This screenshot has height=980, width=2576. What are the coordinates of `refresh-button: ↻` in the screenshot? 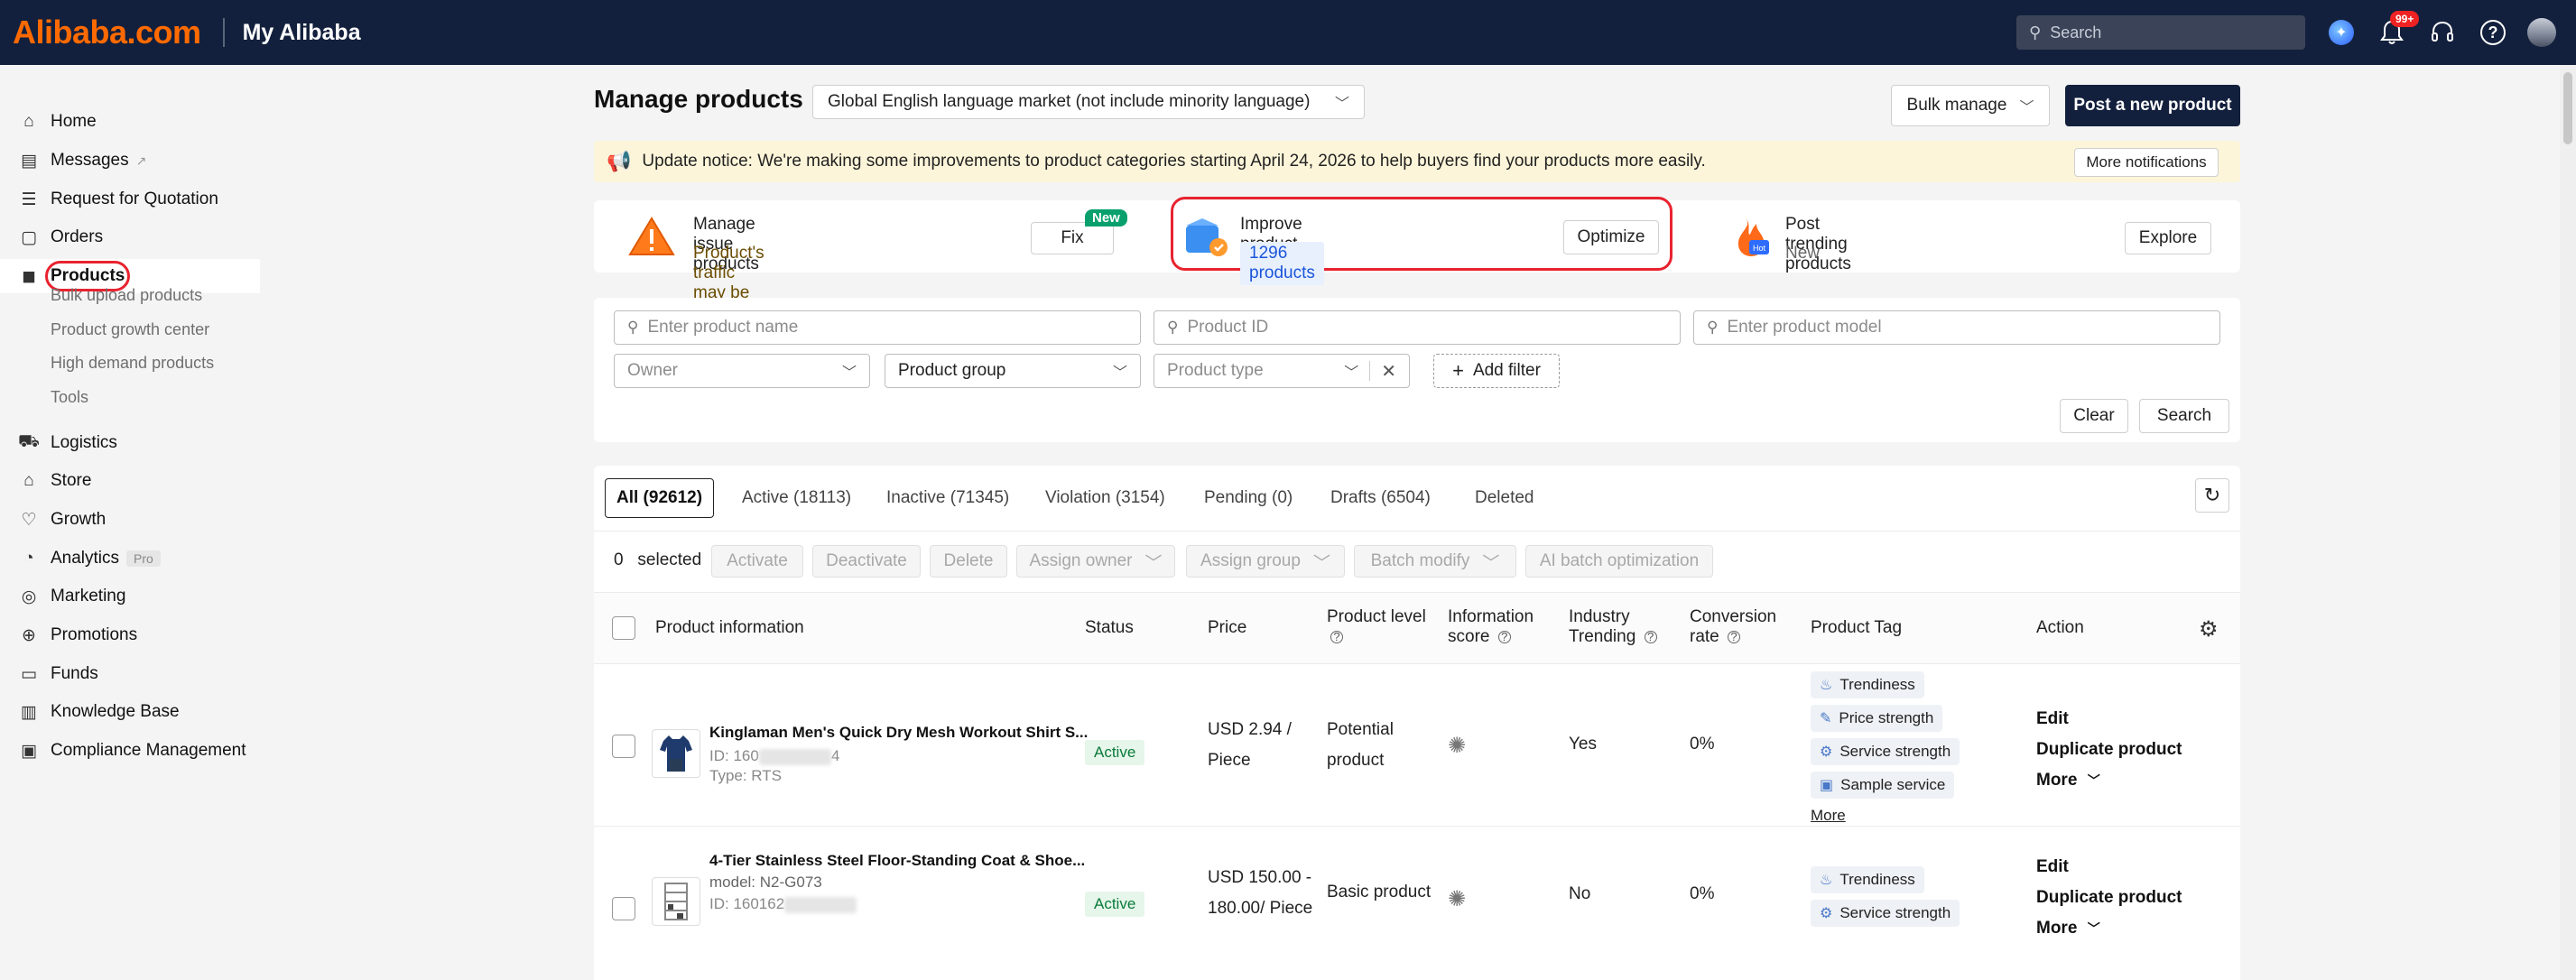 It's located at (2212, 495).